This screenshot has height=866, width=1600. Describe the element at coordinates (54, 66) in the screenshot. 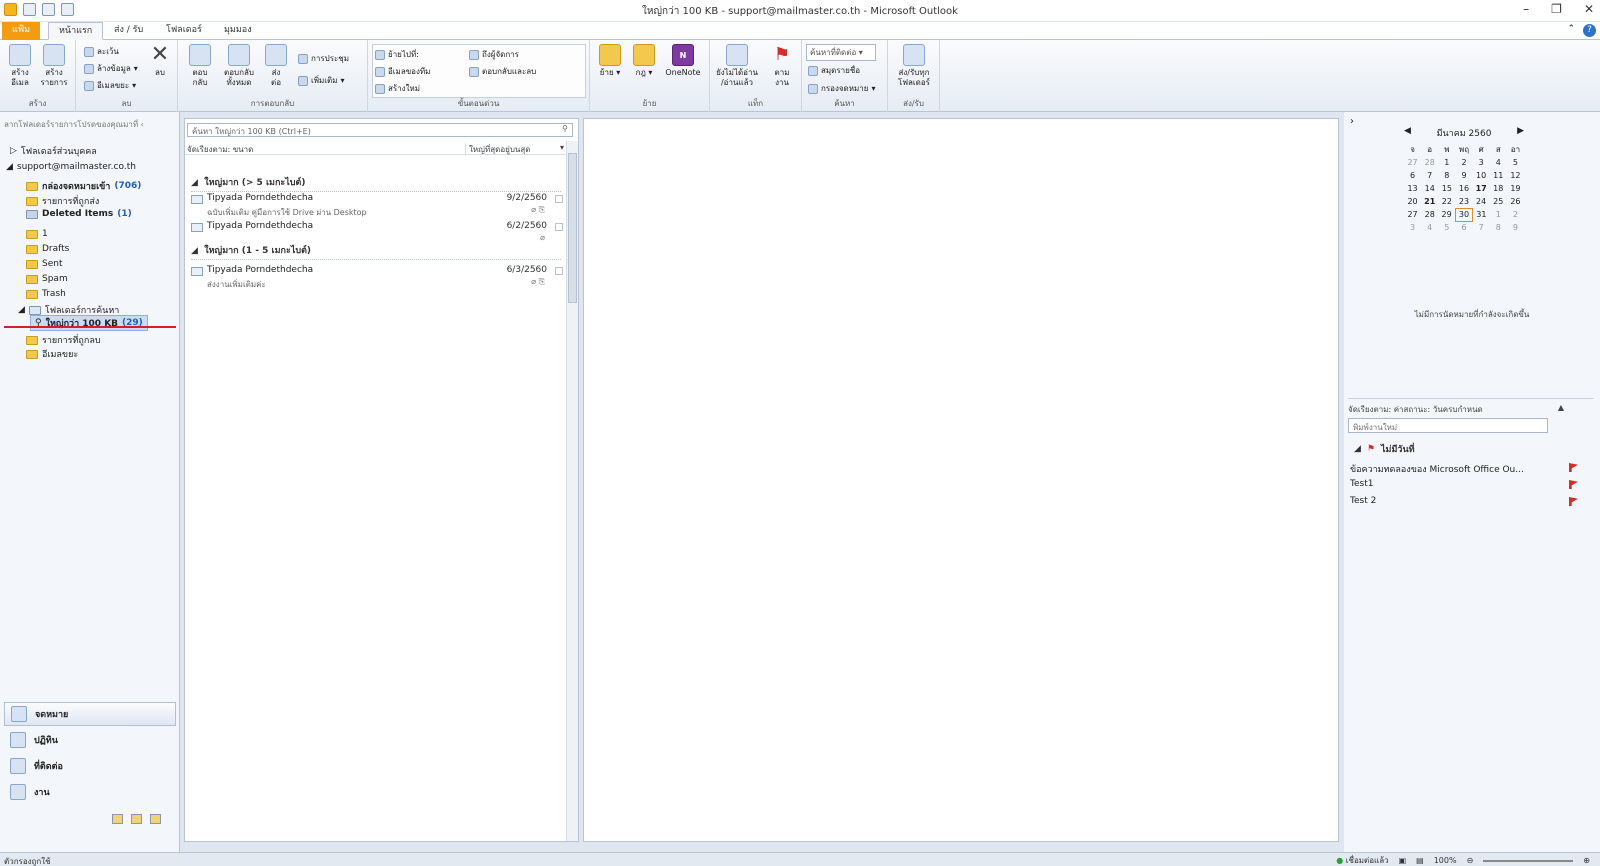

I see `new-items-button: สร้าง รายการ` at that location.